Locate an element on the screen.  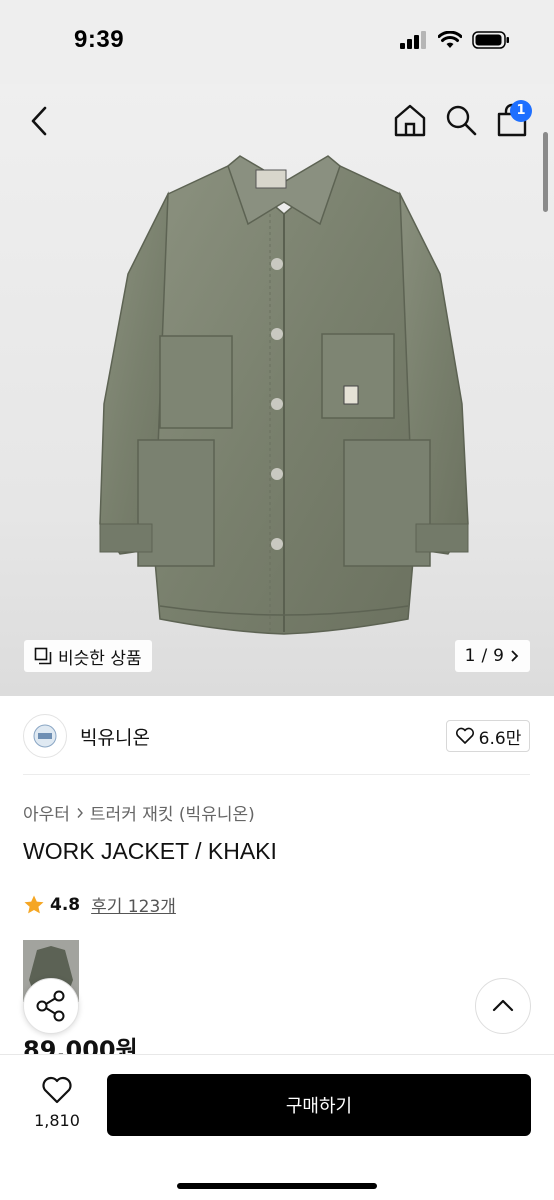
battery-icon is located at coordinates (490, 40).